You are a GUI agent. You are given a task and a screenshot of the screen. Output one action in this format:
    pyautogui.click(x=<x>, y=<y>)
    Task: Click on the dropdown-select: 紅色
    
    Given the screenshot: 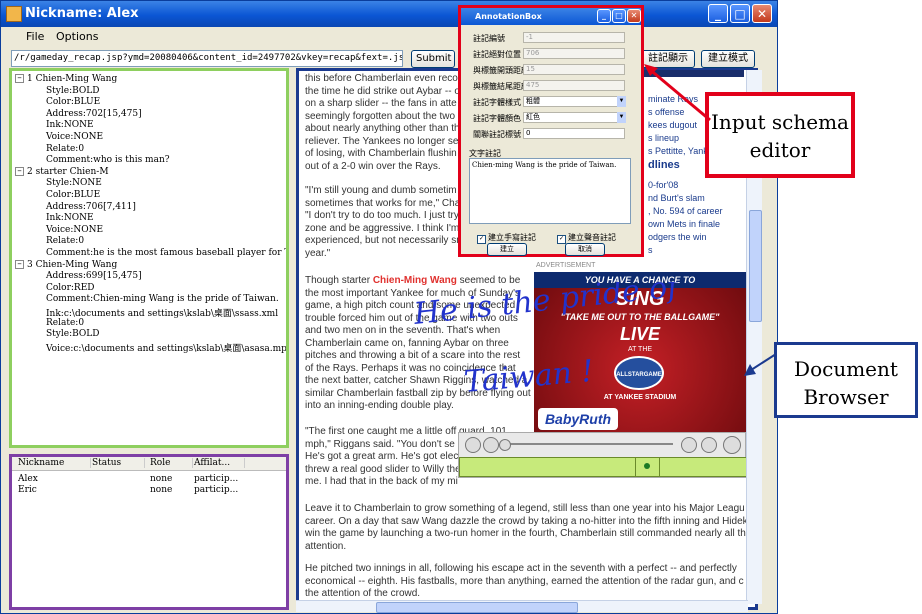 What is the action you would take?
    pyautogui.click(x=574, y=117)
    